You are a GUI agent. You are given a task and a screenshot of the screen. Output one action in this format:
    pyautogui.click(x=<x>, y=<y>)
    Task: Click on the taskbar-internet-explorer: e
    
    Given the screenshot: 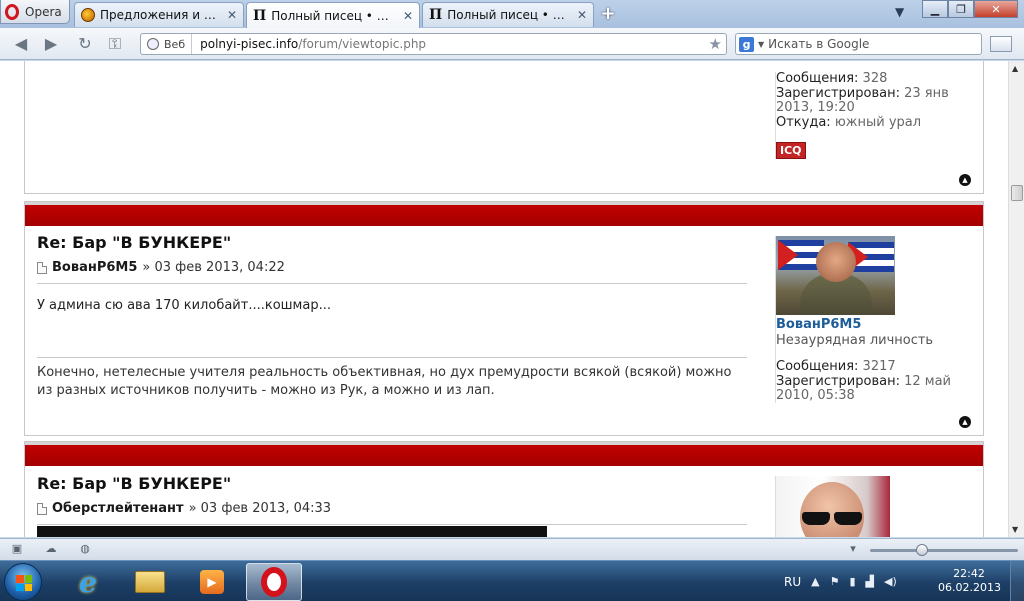 What is the action you would take?
    pyautogui.click(x=88, y=582)
    